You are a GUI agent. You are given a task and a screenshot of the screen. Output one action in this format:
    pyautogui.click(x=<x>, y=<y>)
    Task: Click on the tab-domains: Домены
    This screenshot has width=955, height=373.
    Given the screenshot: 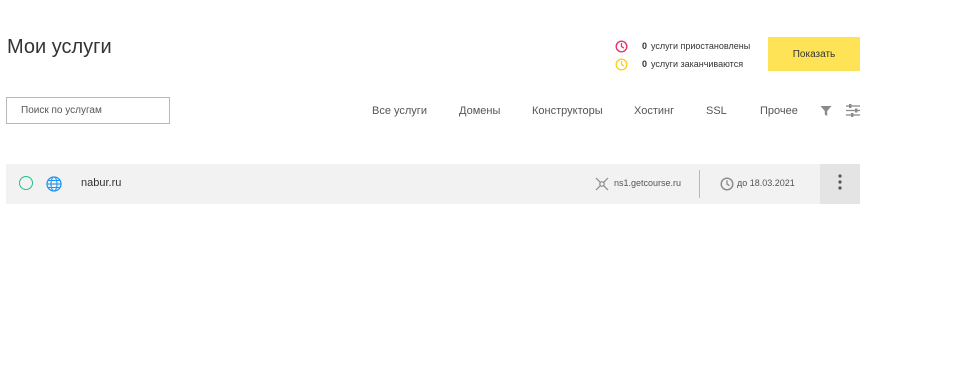 What is the action you would take?
    pyautogui.click(x=479, y=111)
    